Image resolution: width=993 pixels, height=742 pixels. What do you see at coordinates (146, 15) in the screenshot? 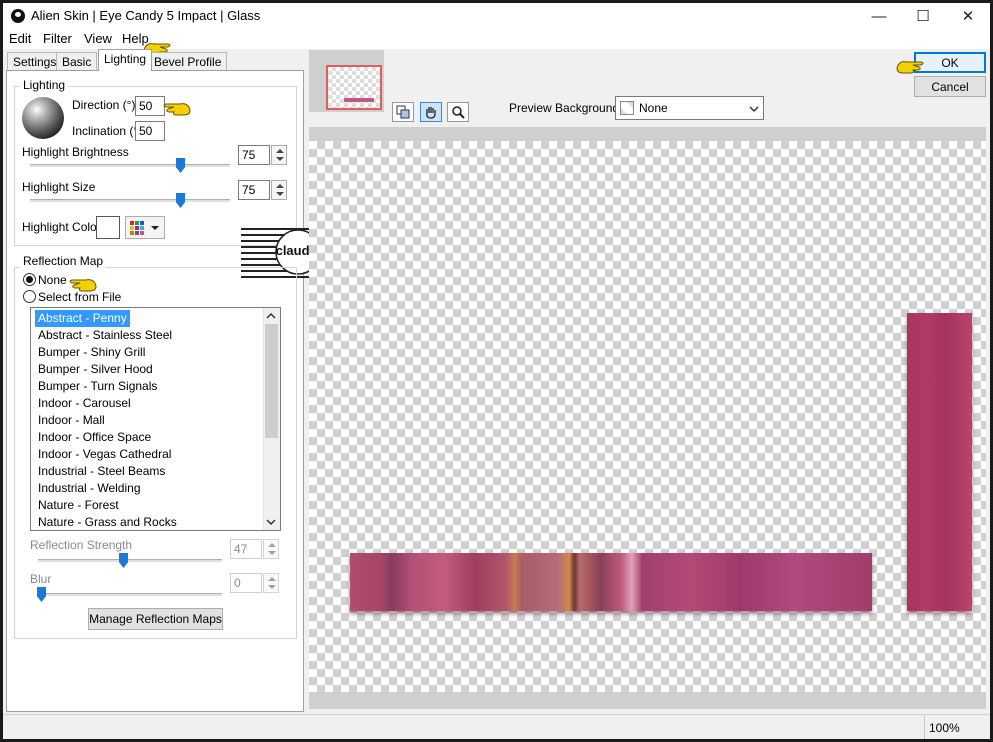
I see `window-title: Alien Skin | Eye Candy 5 Impact | Glass` at bounding box center [146, 15].